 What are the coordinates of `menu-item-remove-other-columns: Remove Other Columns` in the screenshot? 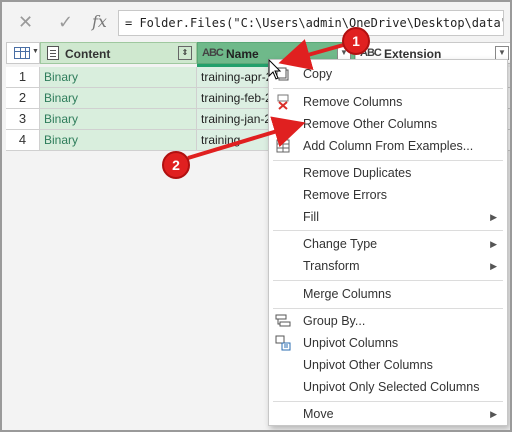 It's located at (388, 124).